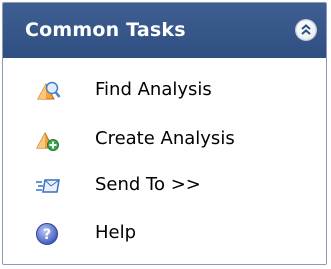  What do you see at coordinates (306, 30) in the screenshot?
I see `double-chevron-up-icon` at bounding box center [306, 30].